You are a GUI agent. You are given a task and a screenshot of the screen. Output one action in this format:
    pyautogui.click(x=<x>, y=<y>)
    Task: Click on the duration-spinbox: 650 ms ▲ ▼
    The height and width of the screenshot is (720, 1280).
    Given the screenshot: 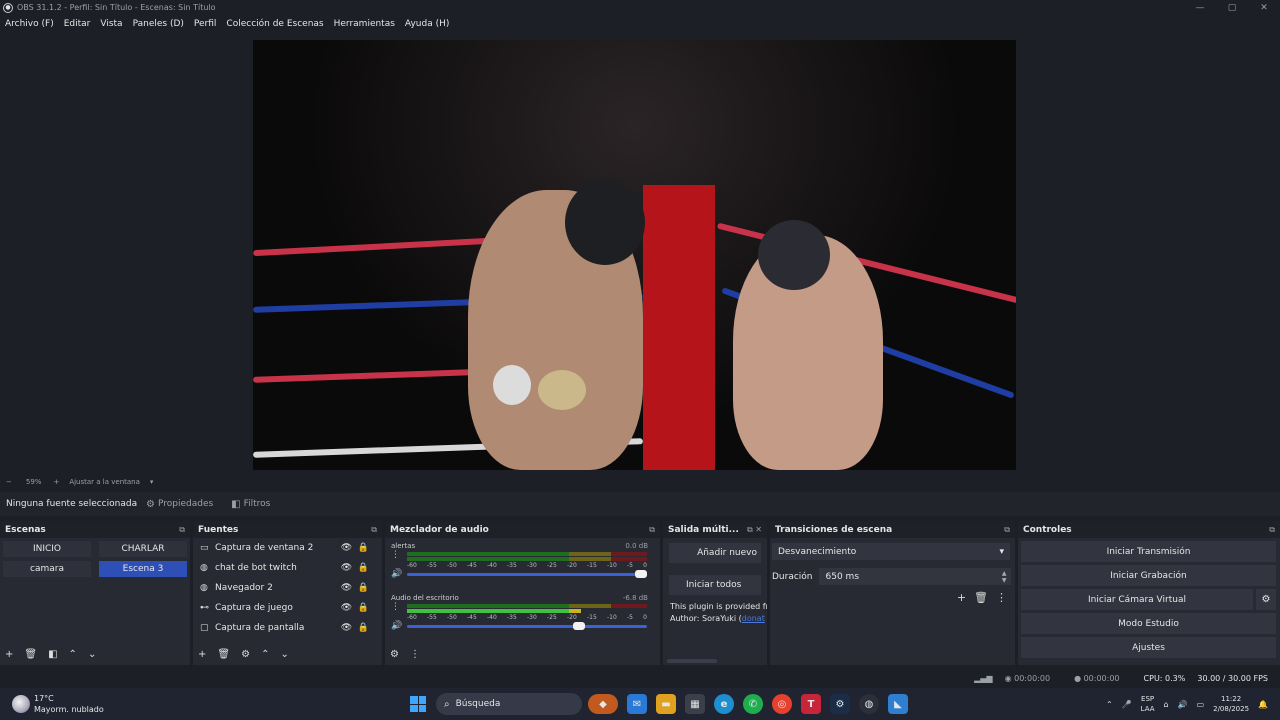 What is the action you would take?
    pyautogui.click(x=914, y=576)
    